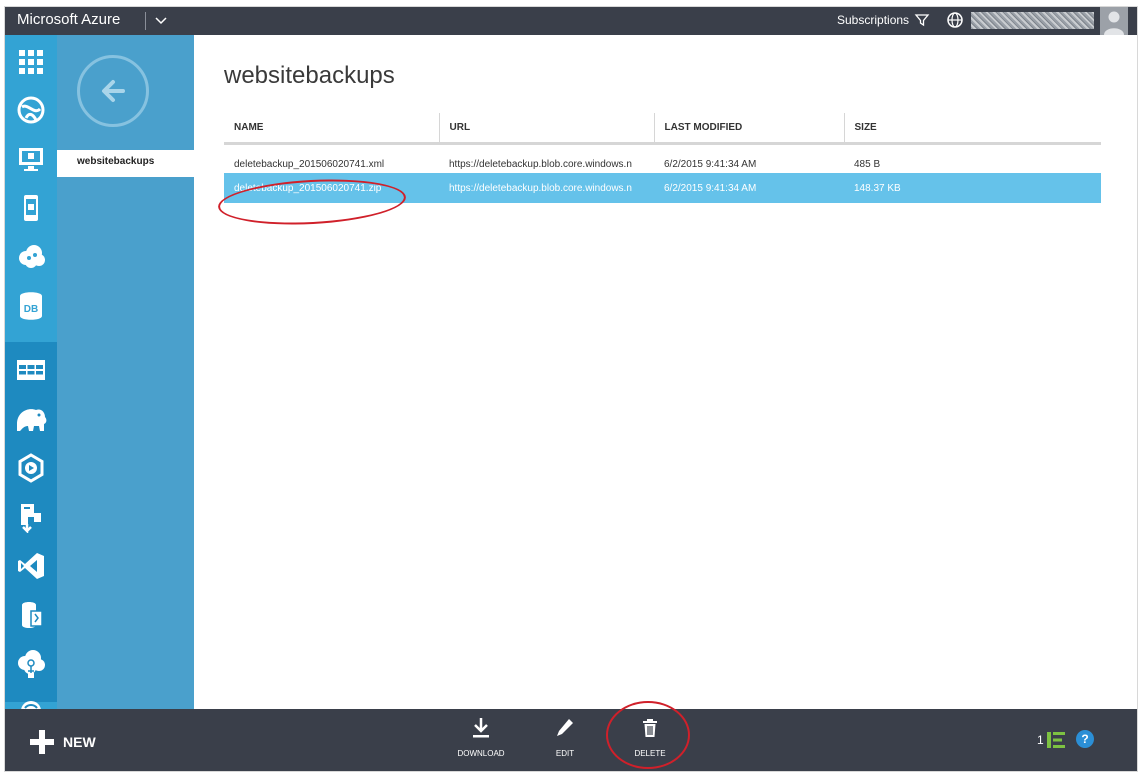 Image resolution: width=1143 pixels, height=778 pixels. I want to click on help-icon: ?, so click(1085, 739).